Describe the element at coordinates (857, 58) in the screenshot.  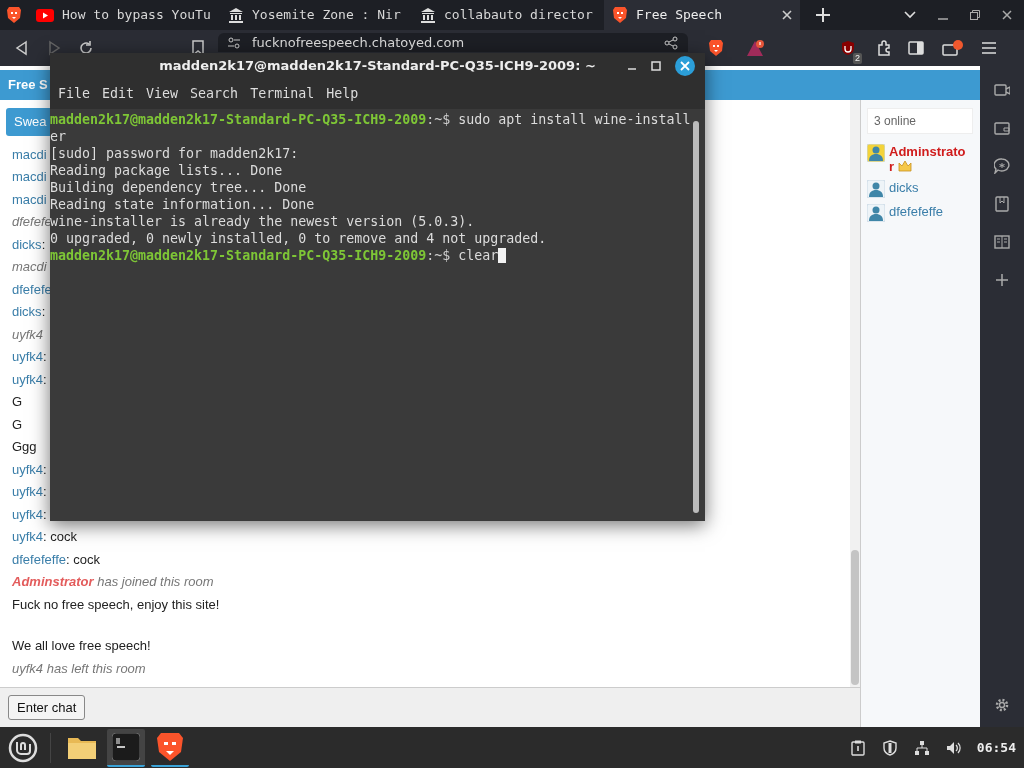
I see `blocked-count-badge: 2` at that location.